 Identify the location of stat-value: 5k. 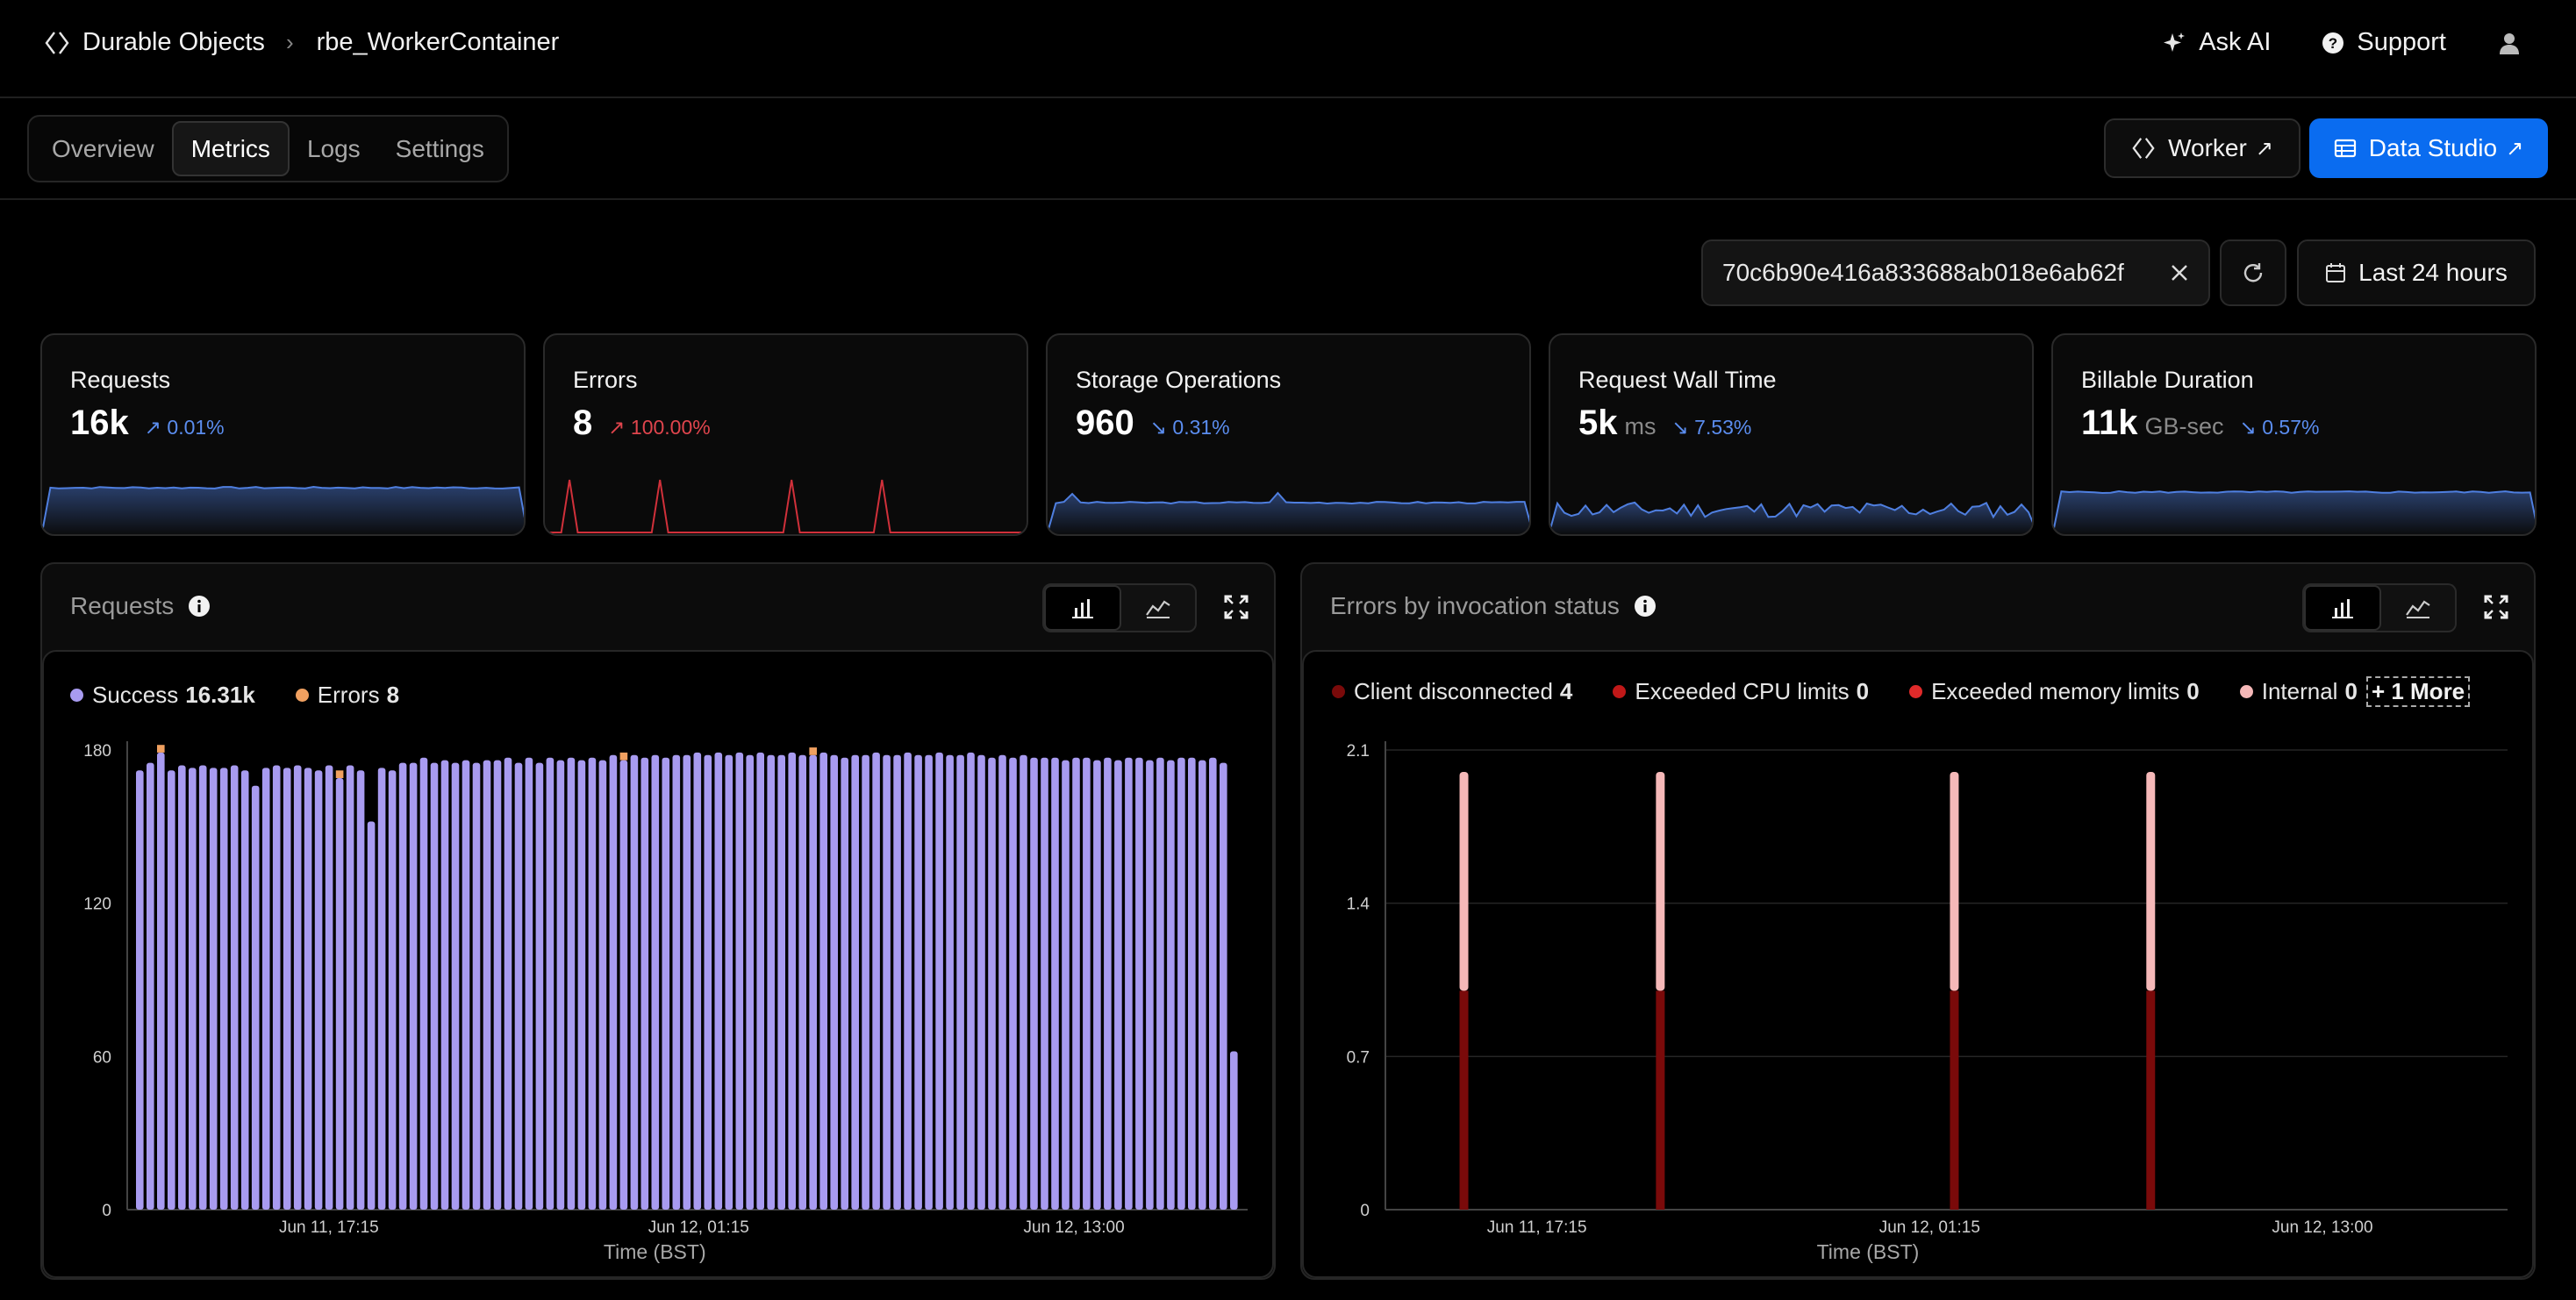
(1598, 423).